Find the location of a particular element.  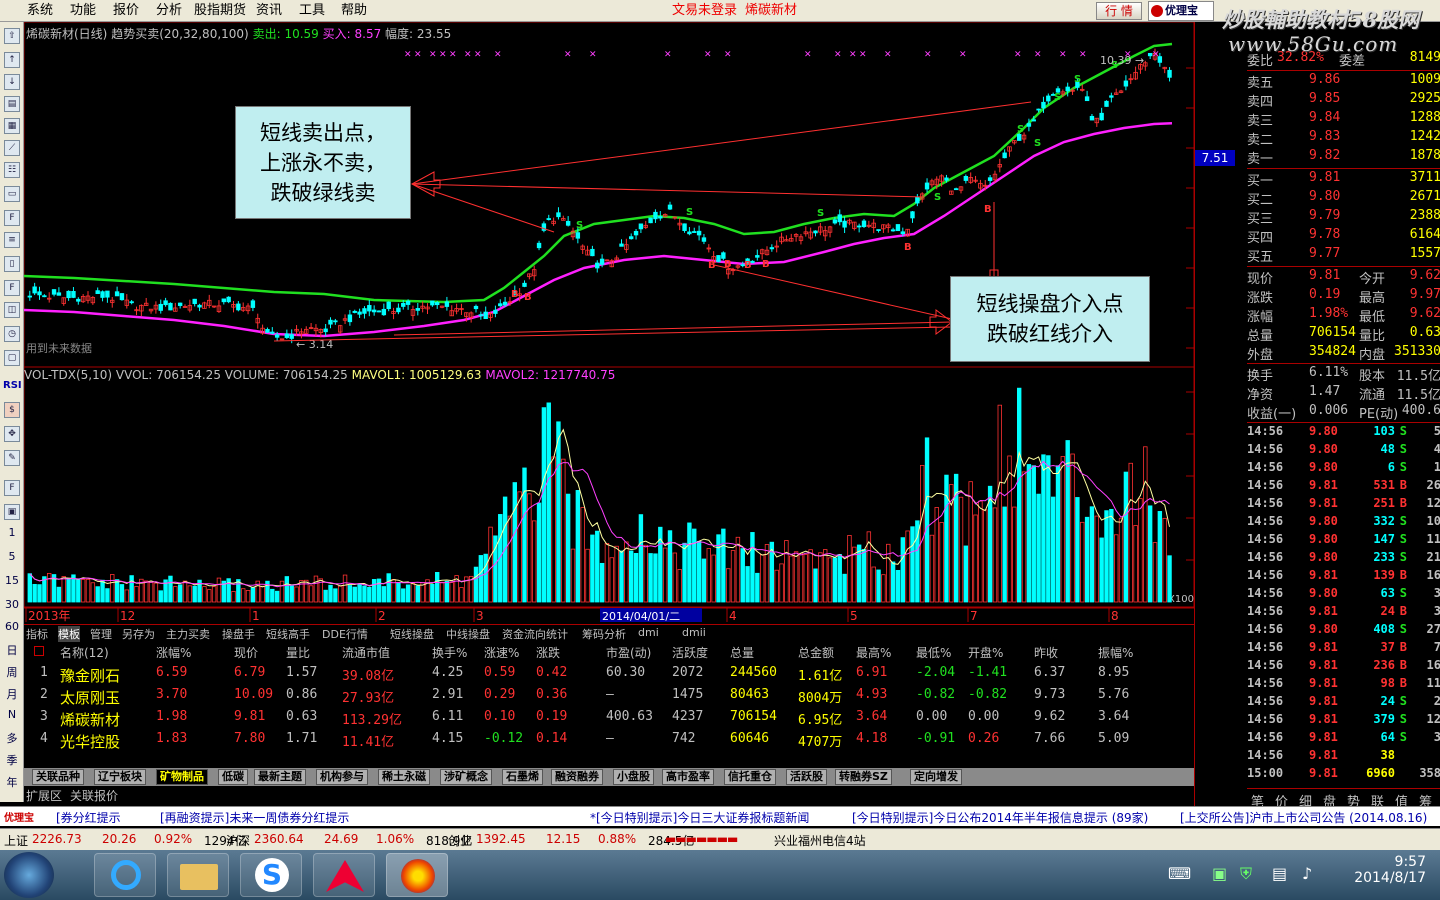

rsi-tool: RSI is located at coordinates (12, 385).